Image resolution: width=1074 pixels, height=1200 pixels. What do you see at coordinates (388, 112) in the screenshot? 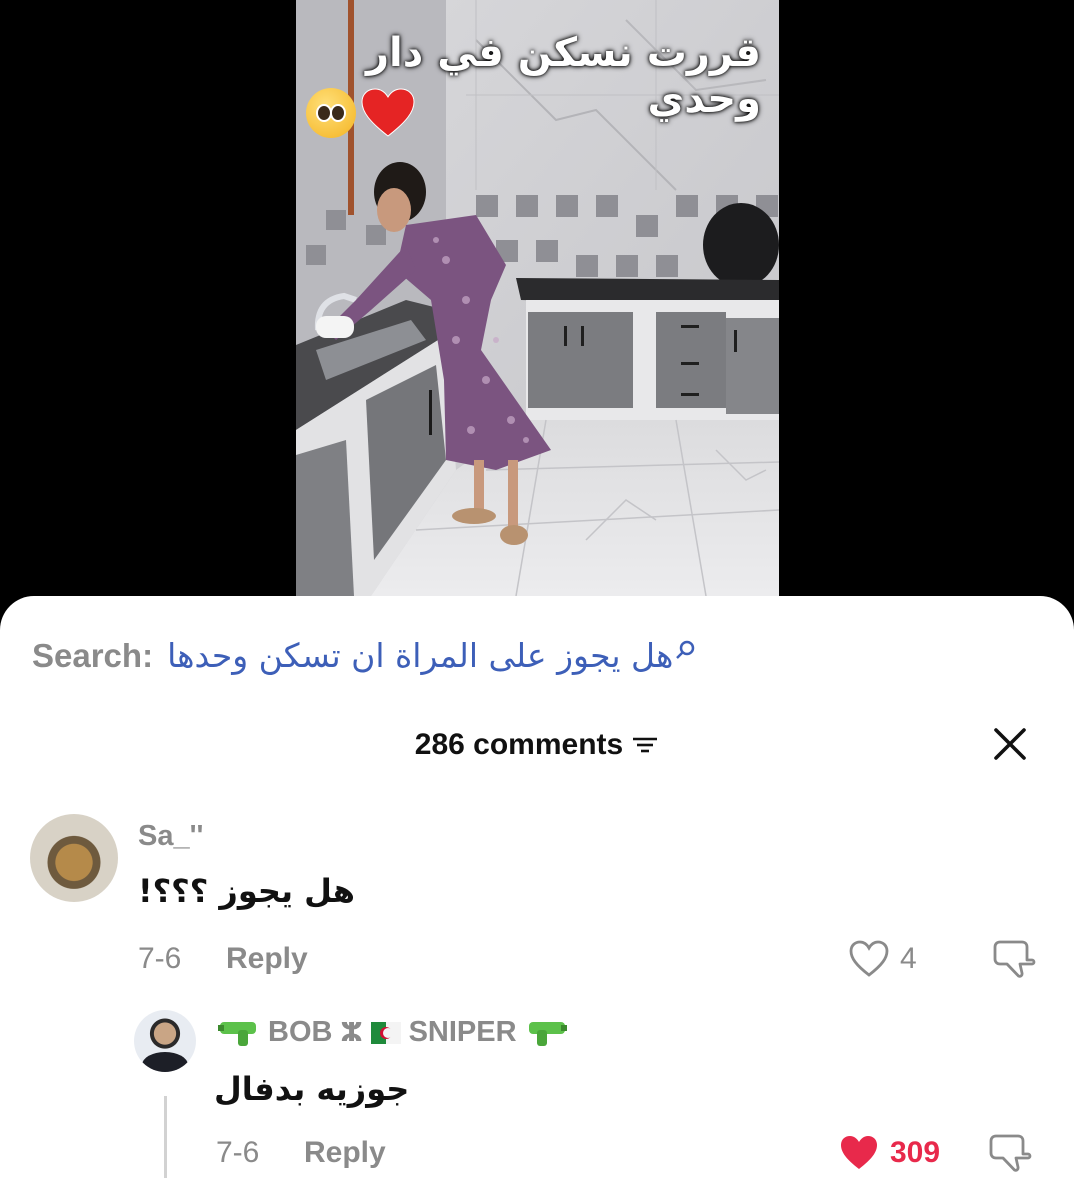
I see `red-heart-icon` at bounding box center [388, 112].